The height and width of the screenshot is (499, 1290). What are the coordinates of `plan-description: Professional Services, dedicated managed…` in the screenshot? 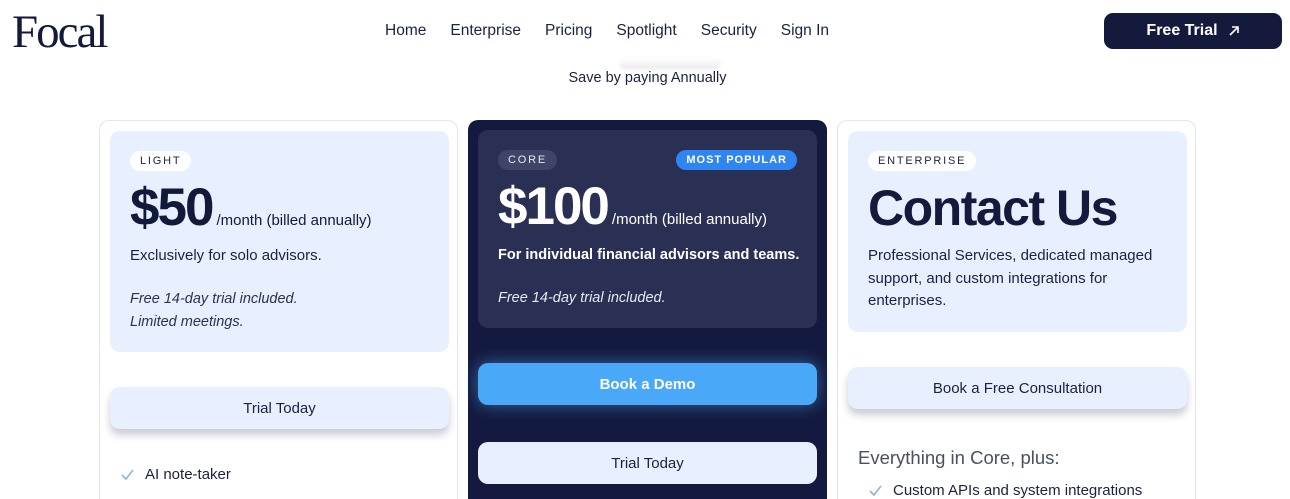 It's located at (1010, 278).